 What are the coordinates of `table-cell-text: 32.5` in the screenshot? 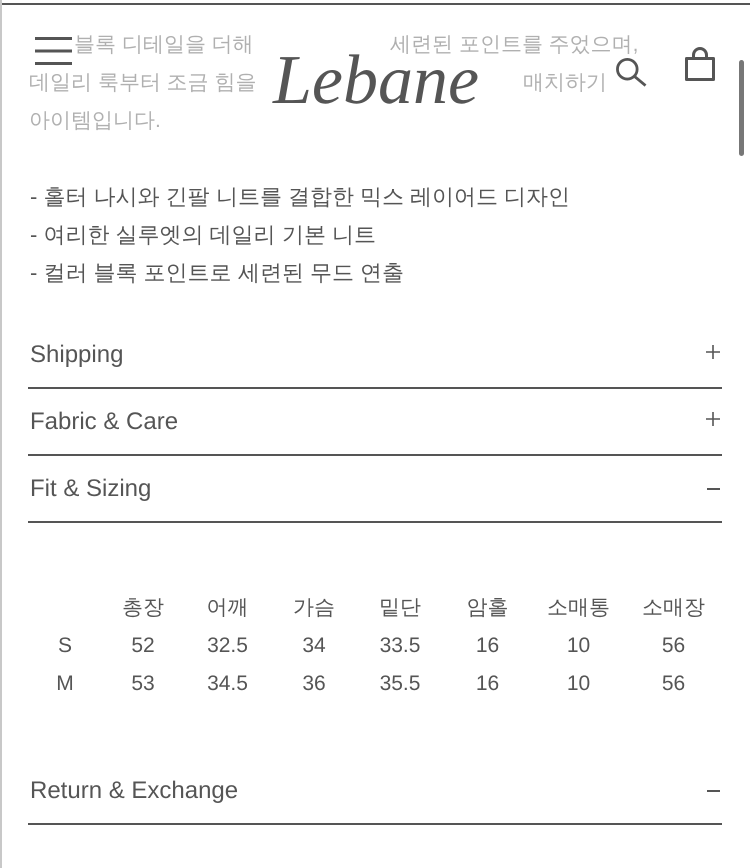 It's located at (227, 646).